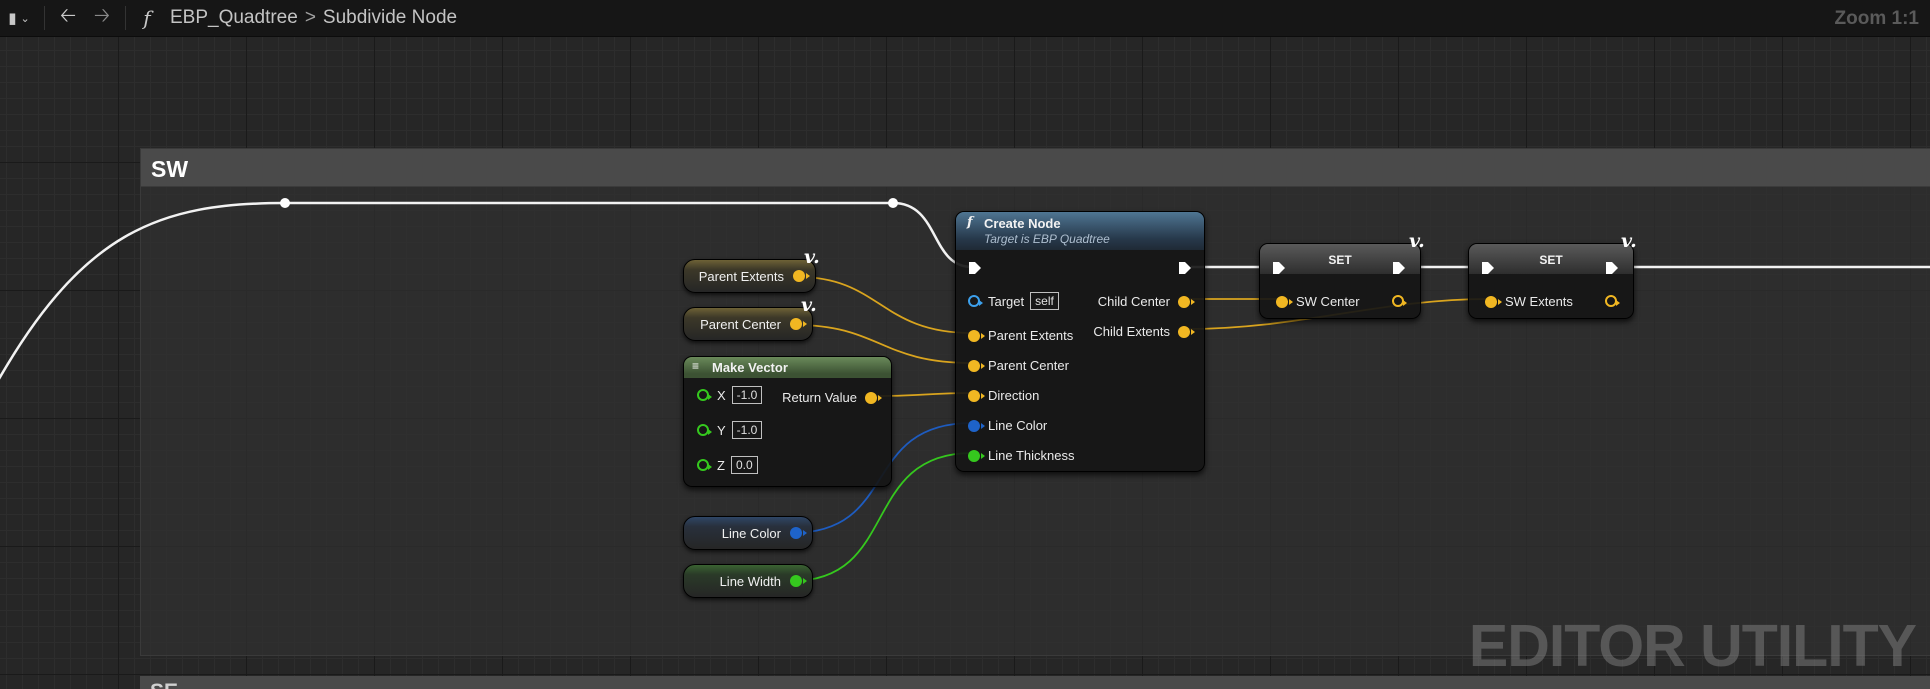 Image resolution: width=1930 pixels, height=689 pixels. I want to click on back-button: 🡠, so click(68, 18).